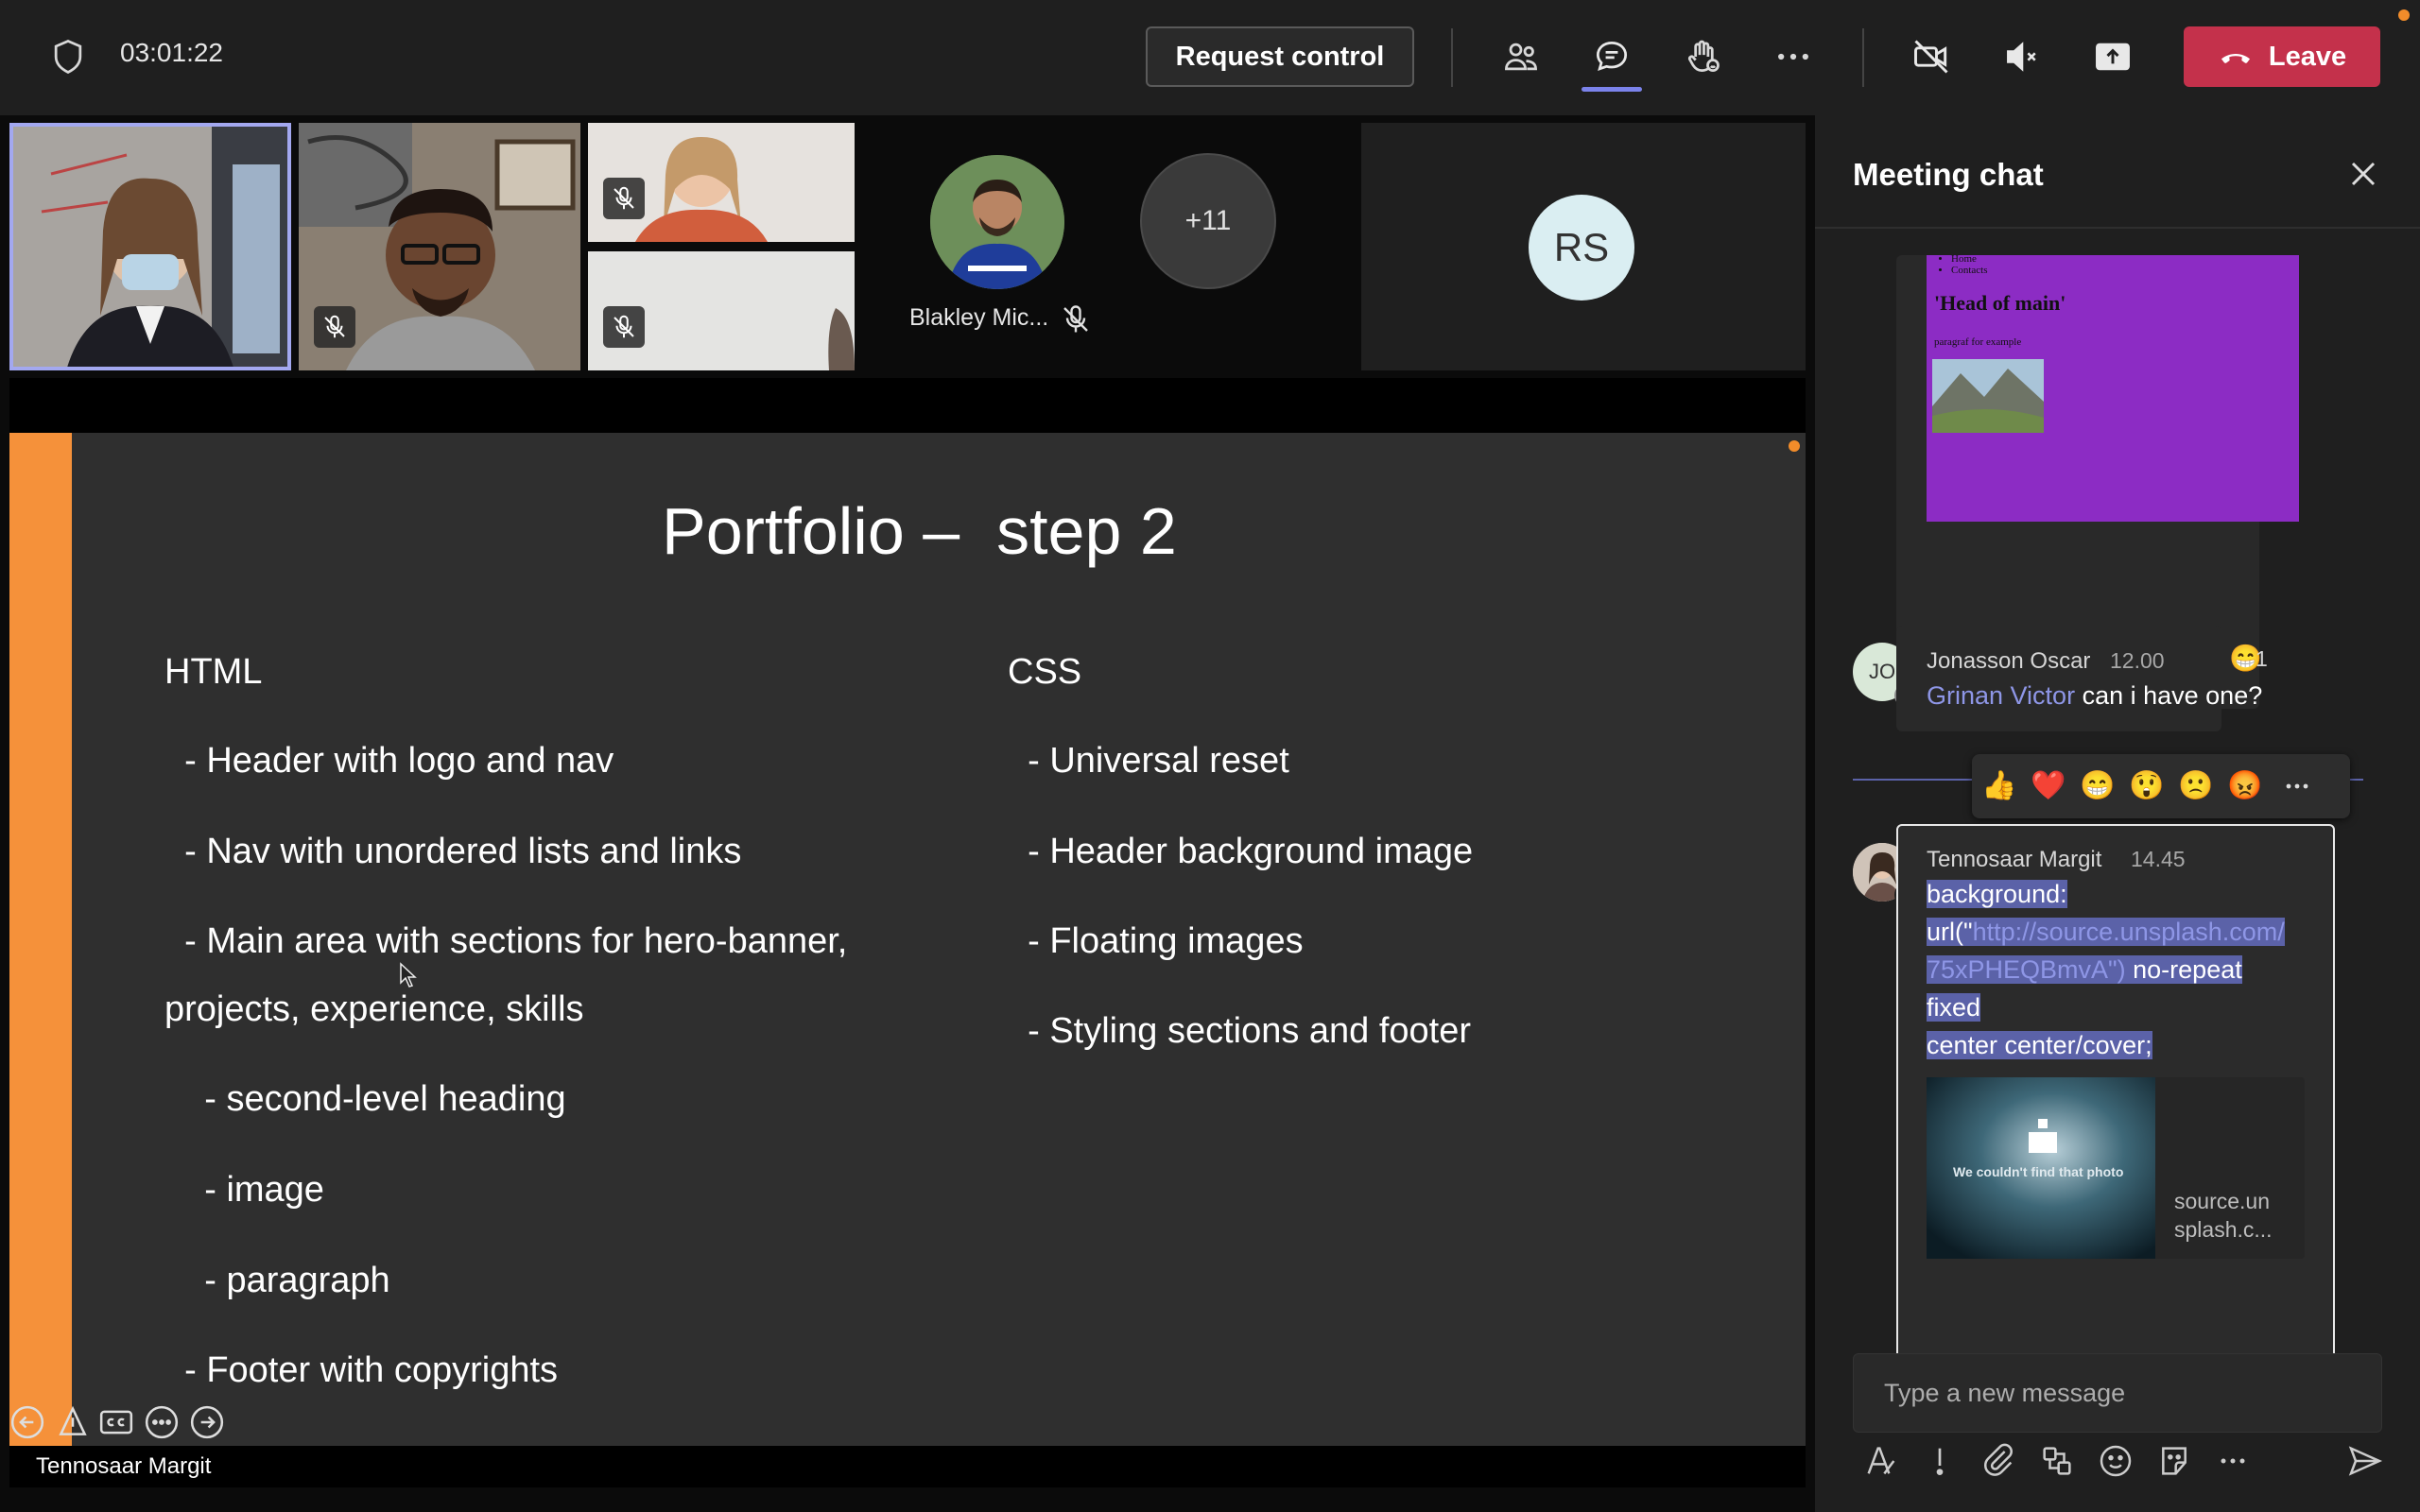  I want to click on presenter-name: Tennosaar Margit, so click(124, 1466).